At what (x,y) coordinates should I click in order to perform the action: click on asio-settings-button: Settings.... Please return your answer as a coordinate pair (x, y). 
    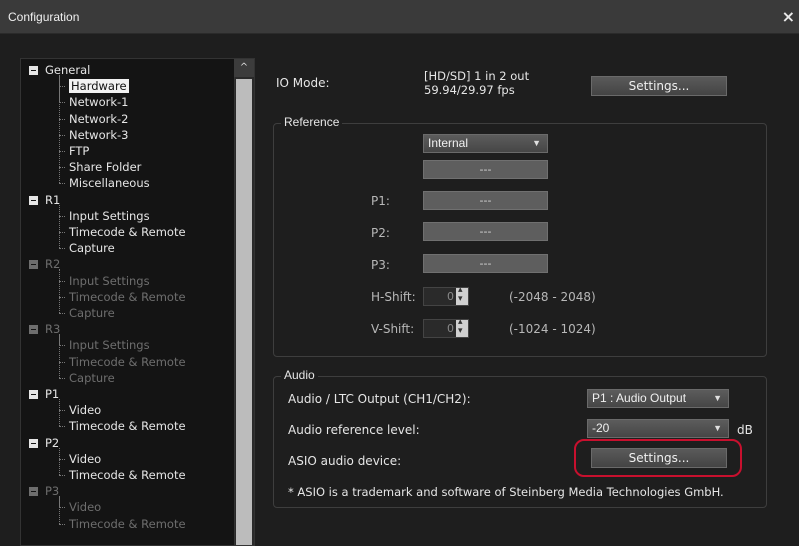
    Looking at the image, I should click on (659, 458).